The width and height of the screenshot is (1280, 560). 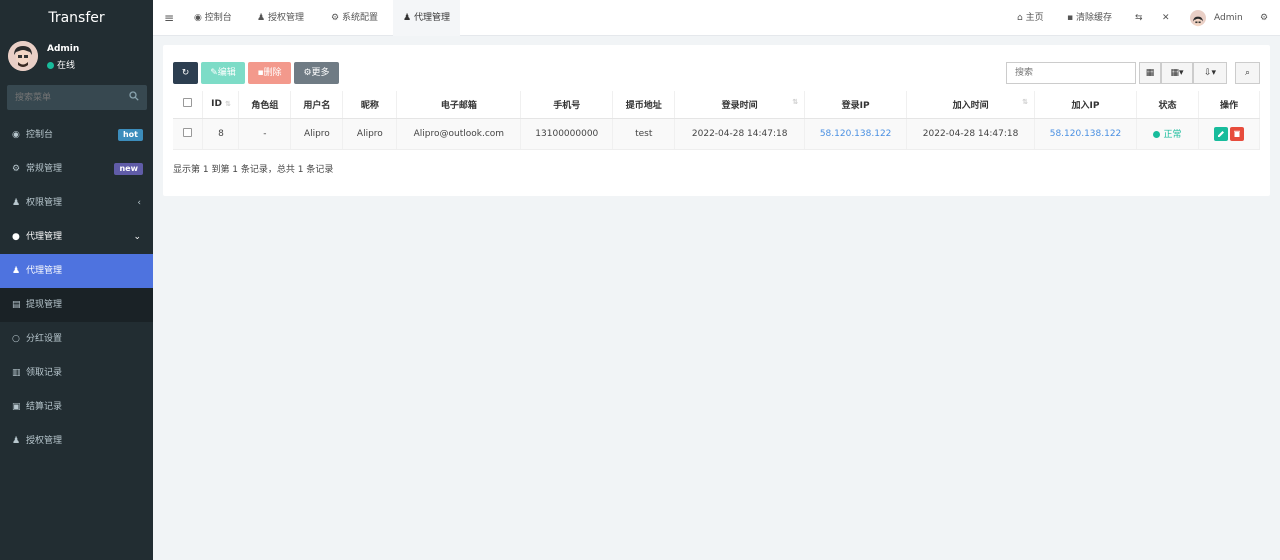 I want to click on column-header: 登录时间 ⇅, so click(x=740, y=105).